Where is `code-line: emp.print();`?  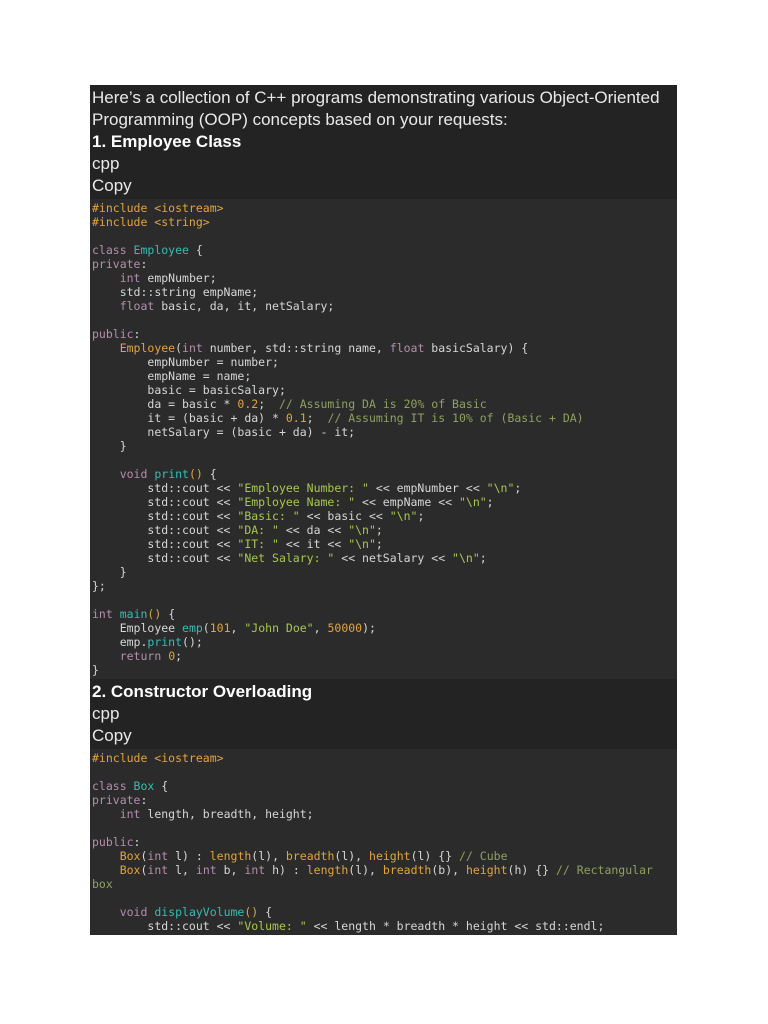 code-line: emp.print(); is located at coordinates (147, 642).